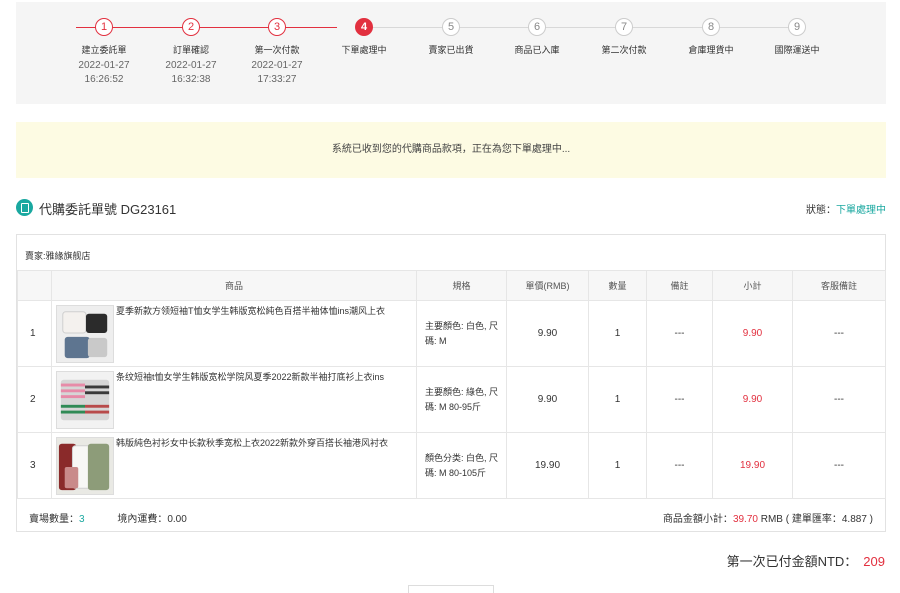  Describe the element at coordinates (191, 79) in the screenshot. I see `step-time: 16:32:38` at that location.